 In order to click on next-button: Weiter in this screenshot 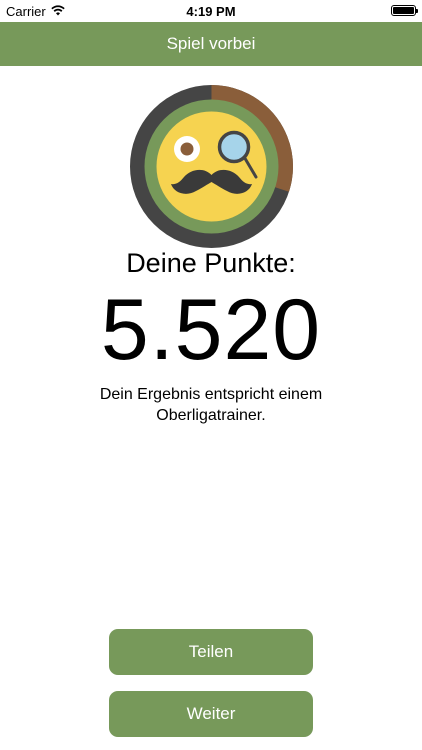, I will do `click(211, 714)`.